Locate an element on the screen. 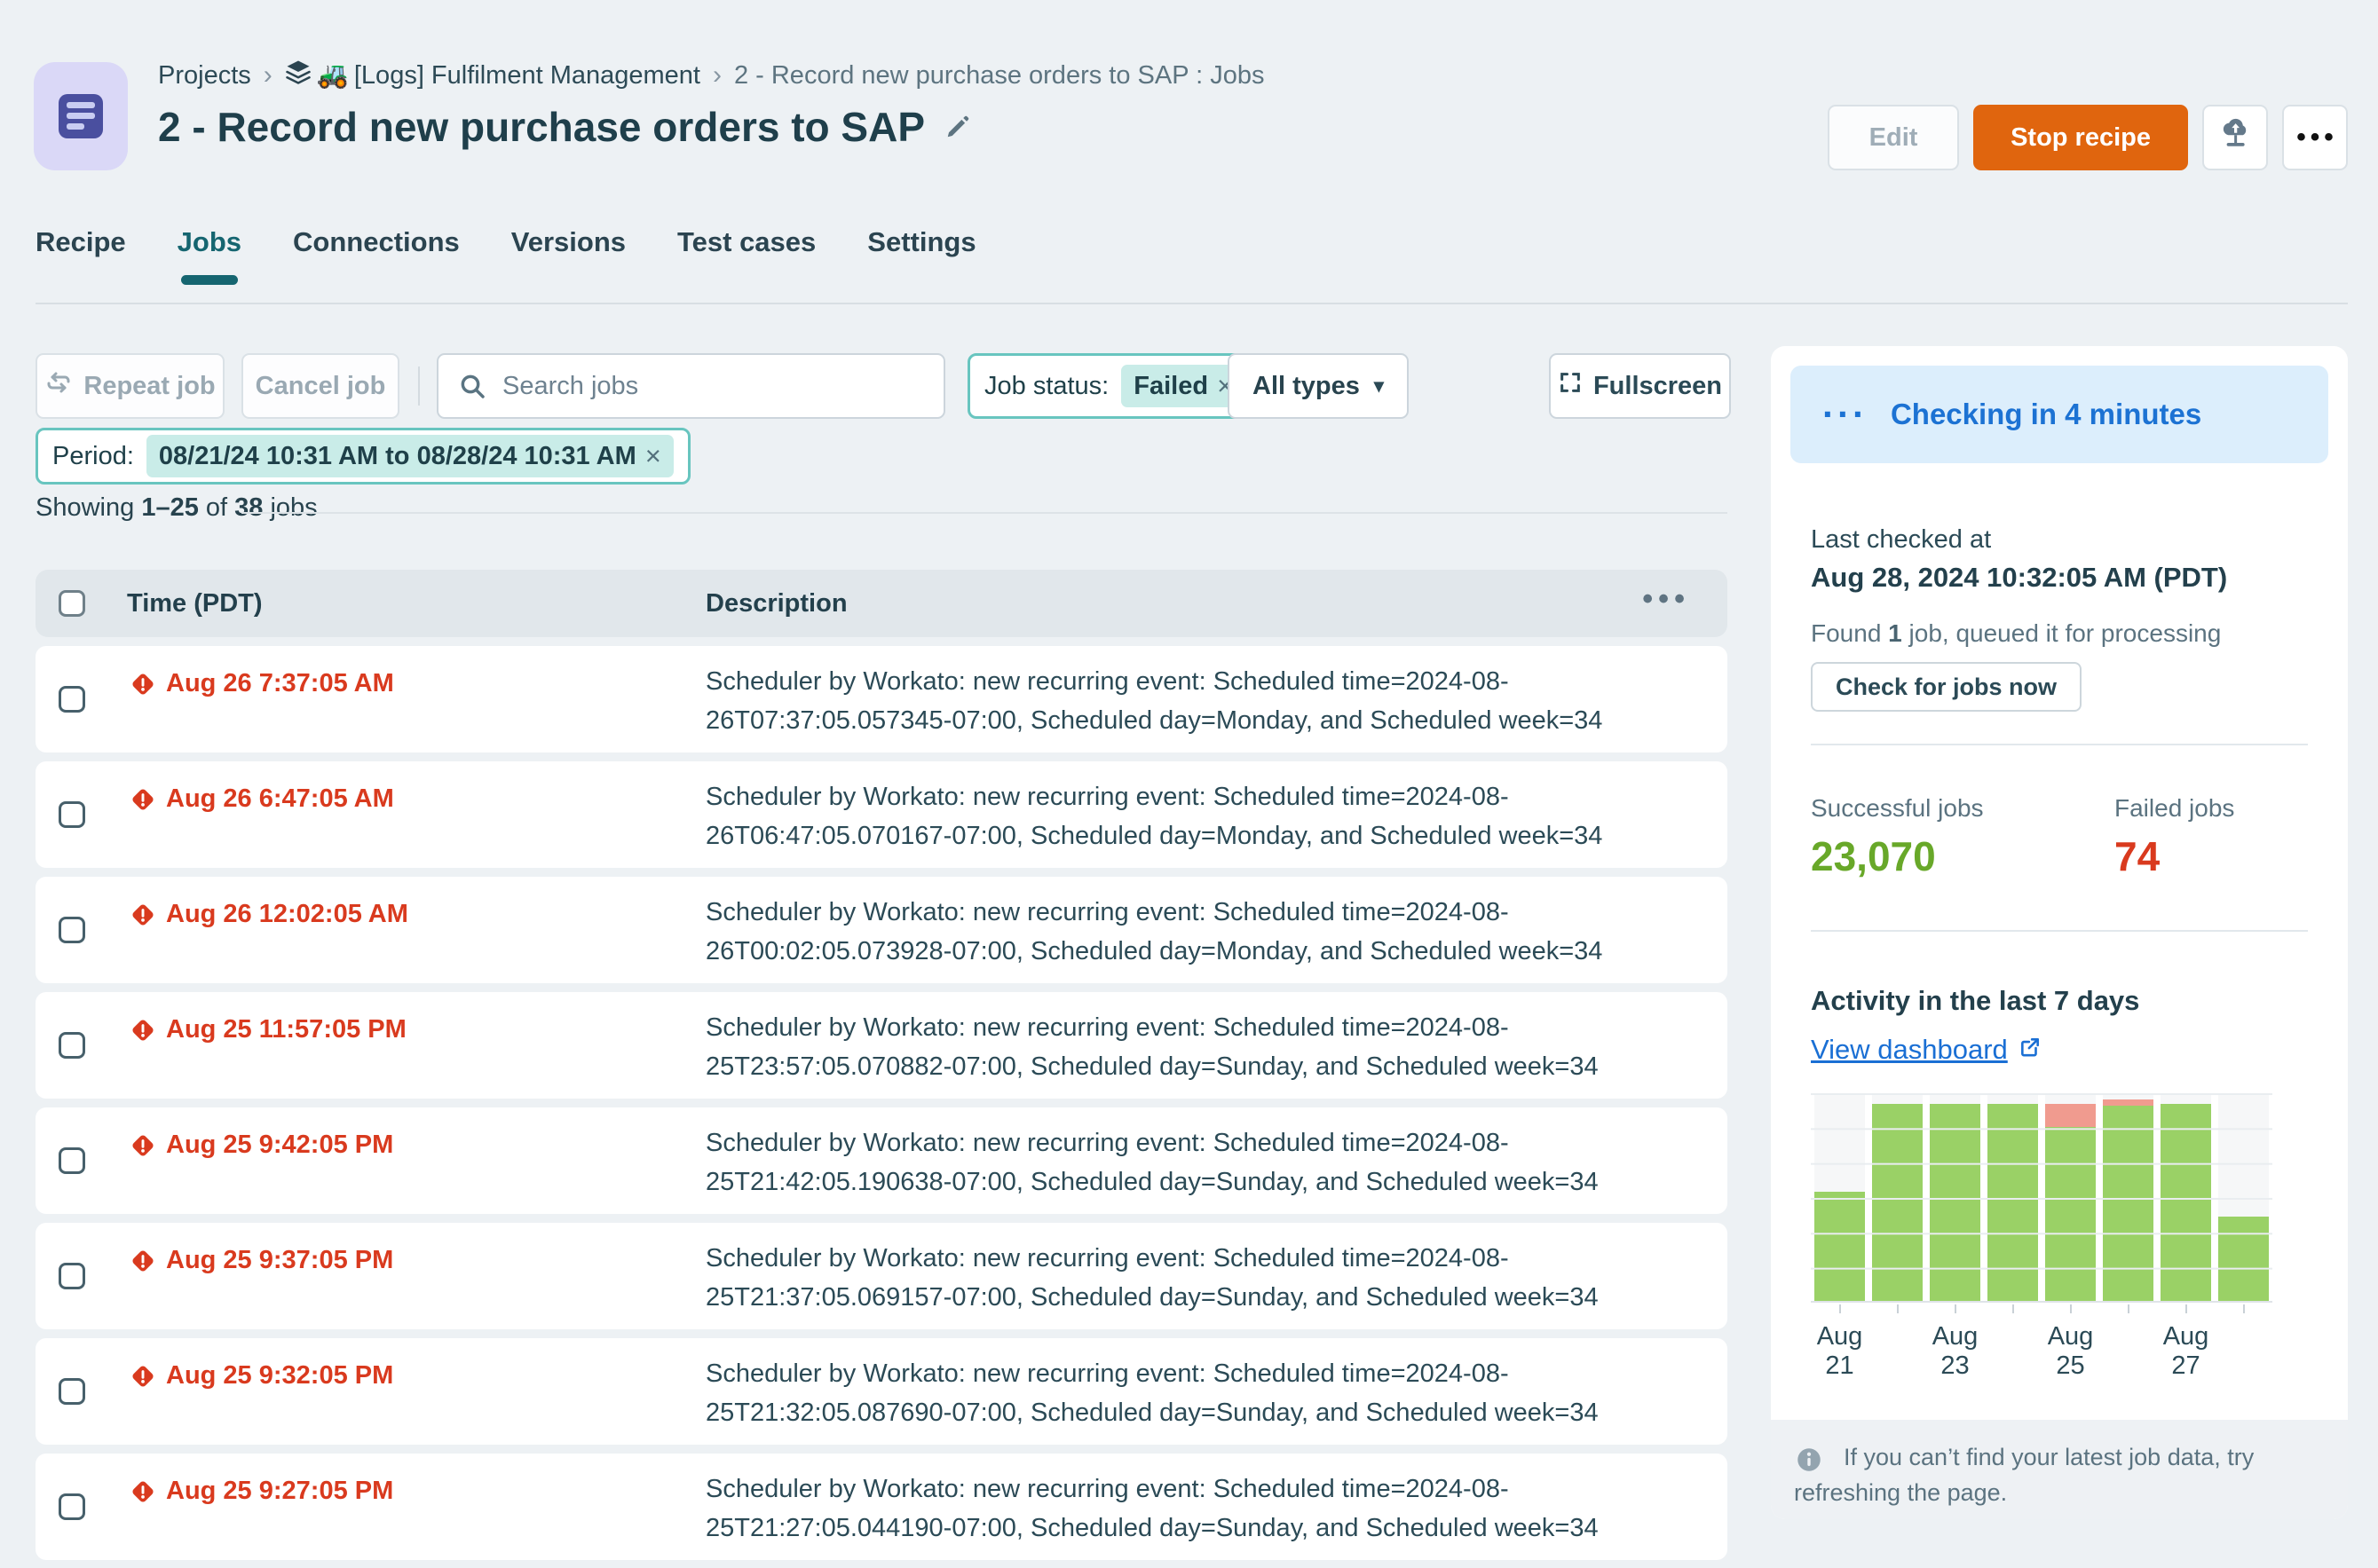 The image size is (2378, 1568). edit-title-pencil-icon is located at coordinates (958, 127).